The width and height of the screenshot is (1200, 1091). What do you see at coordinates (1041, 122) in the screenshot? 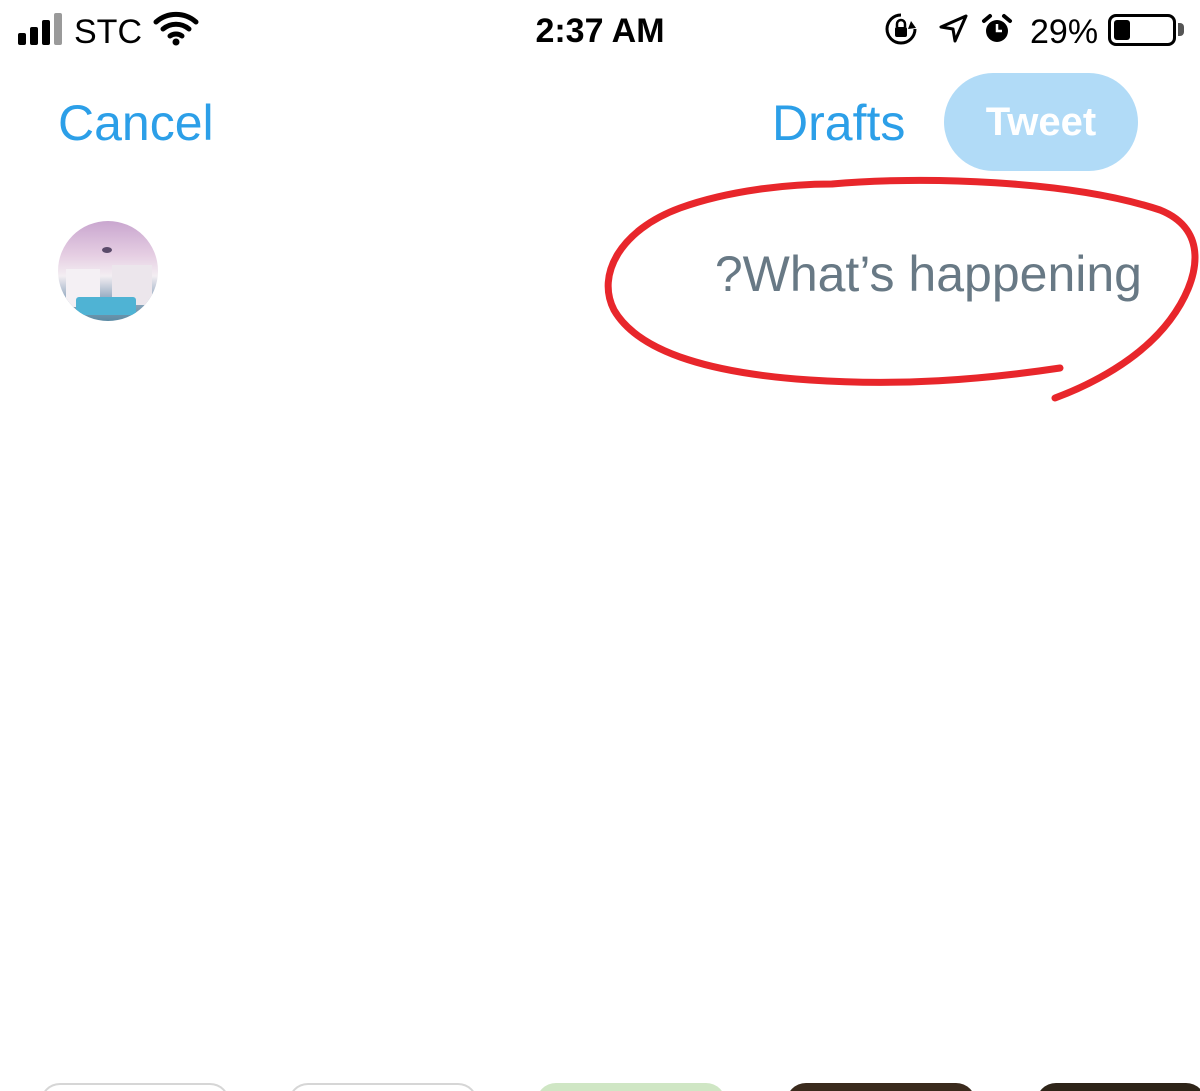
I see `tweet-button: Tweet` at bounding box center [1041, 122].